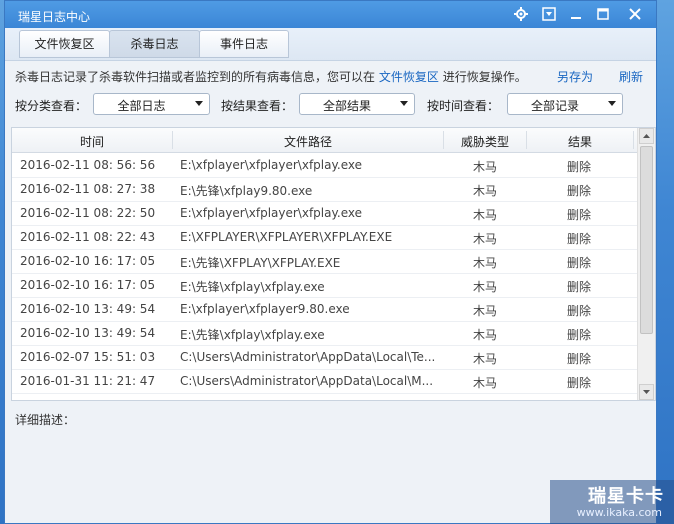 Image resolution: width=674 pixels, height=524 pixels. I want to click on column-header-threat: 威胁类型, so click(485, 141).